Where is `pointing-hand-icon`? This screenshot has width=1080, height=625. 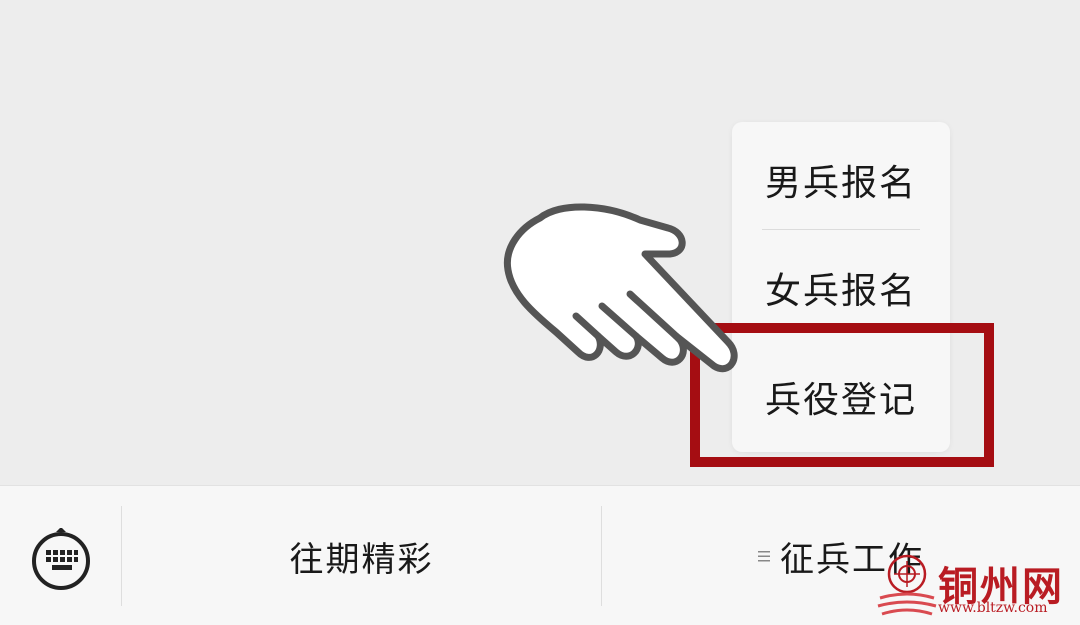 pointing-hand-icon is located at coordinates (620, 287).